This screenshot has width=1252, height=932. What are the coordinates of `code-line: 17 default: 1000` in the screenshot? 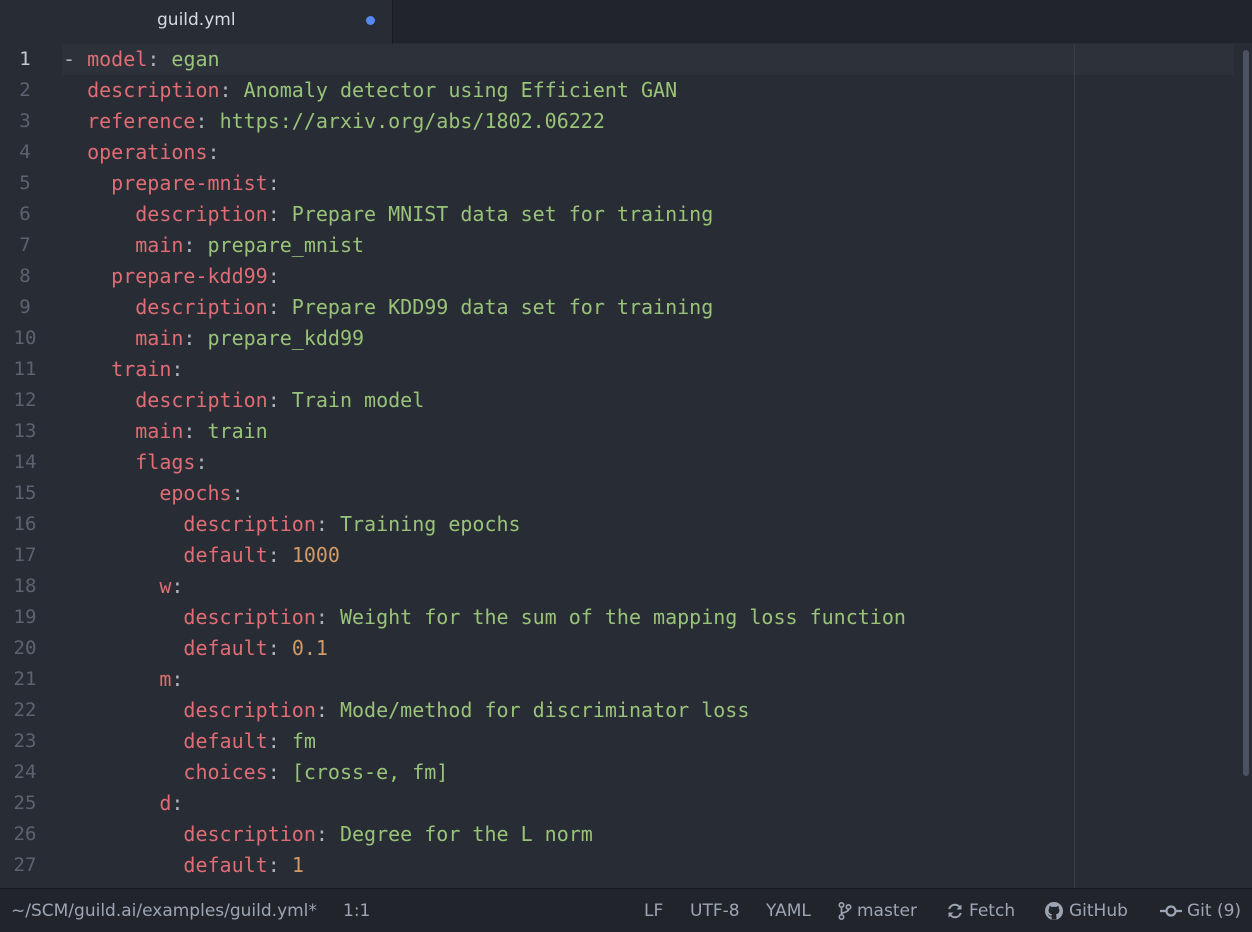 It's located at (618, 555).